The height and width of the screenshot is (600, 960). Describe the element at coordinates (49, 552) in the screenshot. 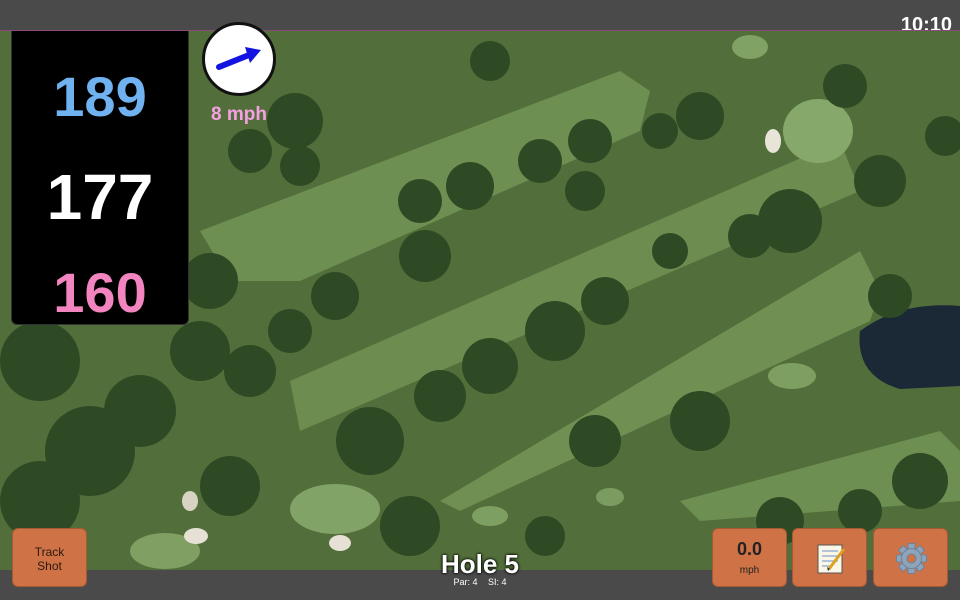

I see `track-shot-label-line1: Track` at that location.